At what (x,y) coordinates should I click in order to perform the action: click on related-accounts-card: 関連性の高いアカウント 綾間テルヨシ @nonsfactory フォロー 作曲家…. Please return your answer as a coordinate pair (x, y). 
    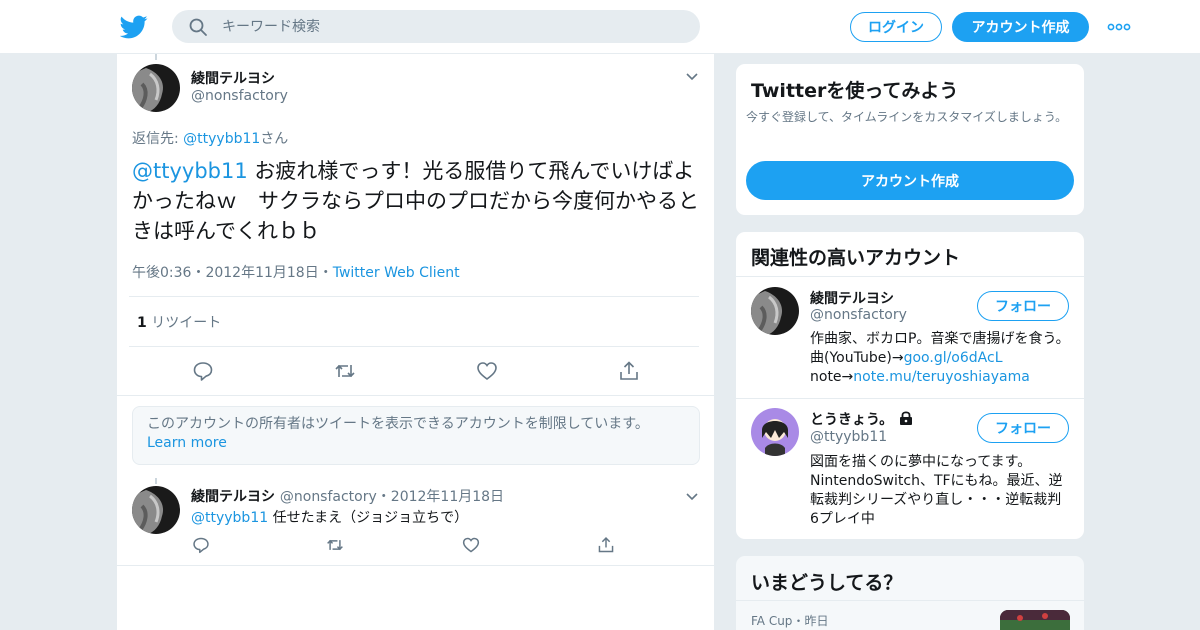
    Looking at the image, I should click on (910, 385).